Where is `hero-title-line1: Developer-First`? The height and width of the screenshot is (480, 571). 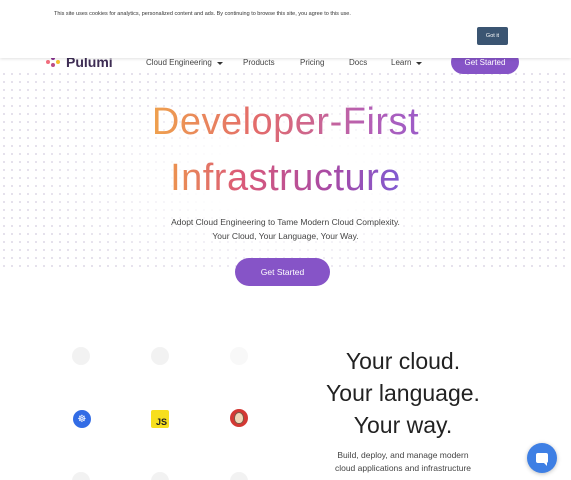 hero-title-line1: Developer-First is located at coordinates (285, 122).